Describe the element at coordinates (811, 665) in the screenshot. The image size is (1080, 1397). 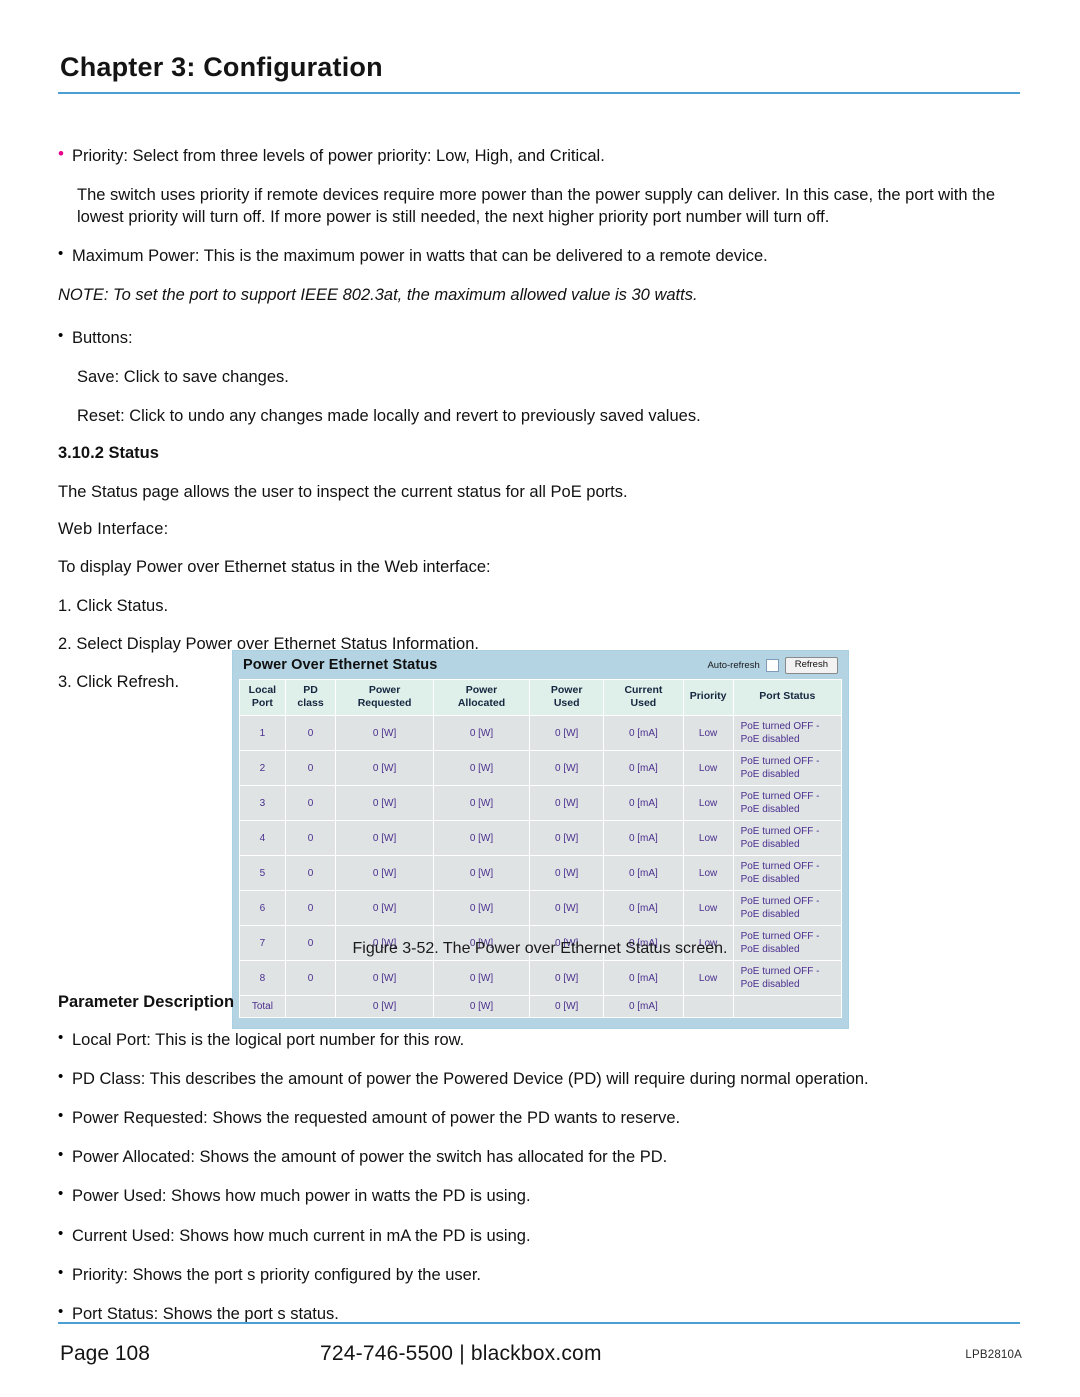
I see `refresh-button: Refresh` at that location.